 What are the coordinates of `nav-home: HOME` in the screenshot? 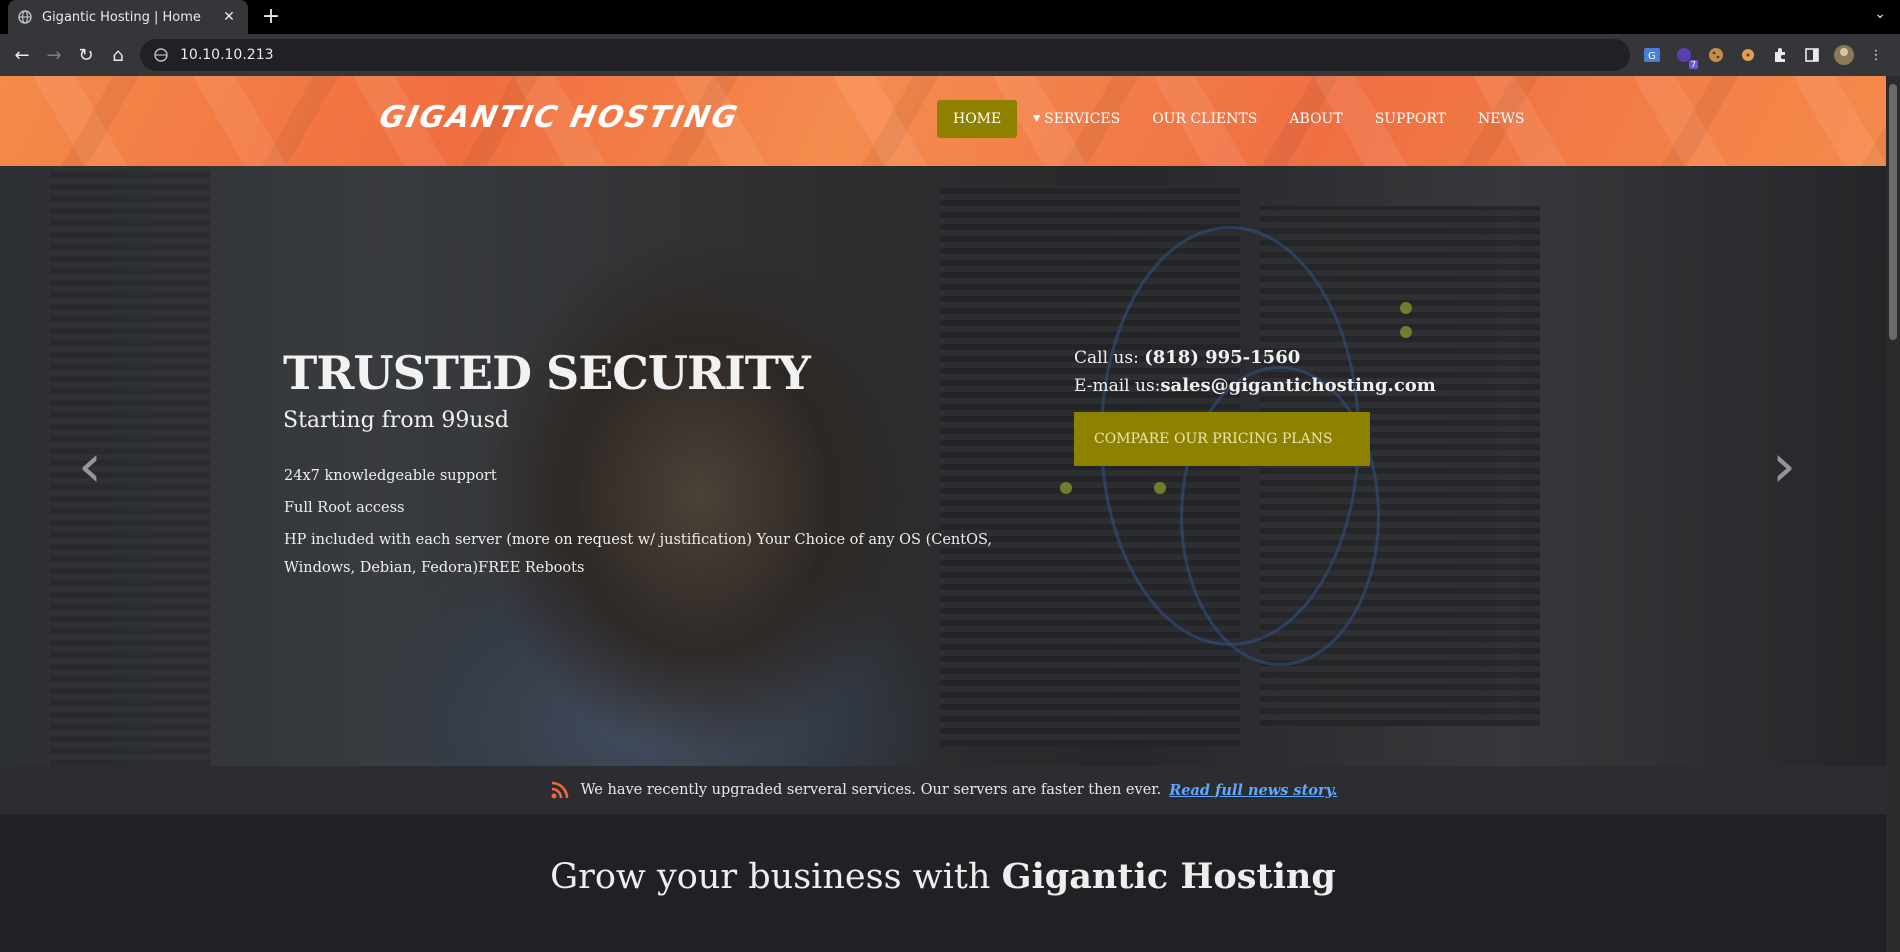 It's located at (977, 119).